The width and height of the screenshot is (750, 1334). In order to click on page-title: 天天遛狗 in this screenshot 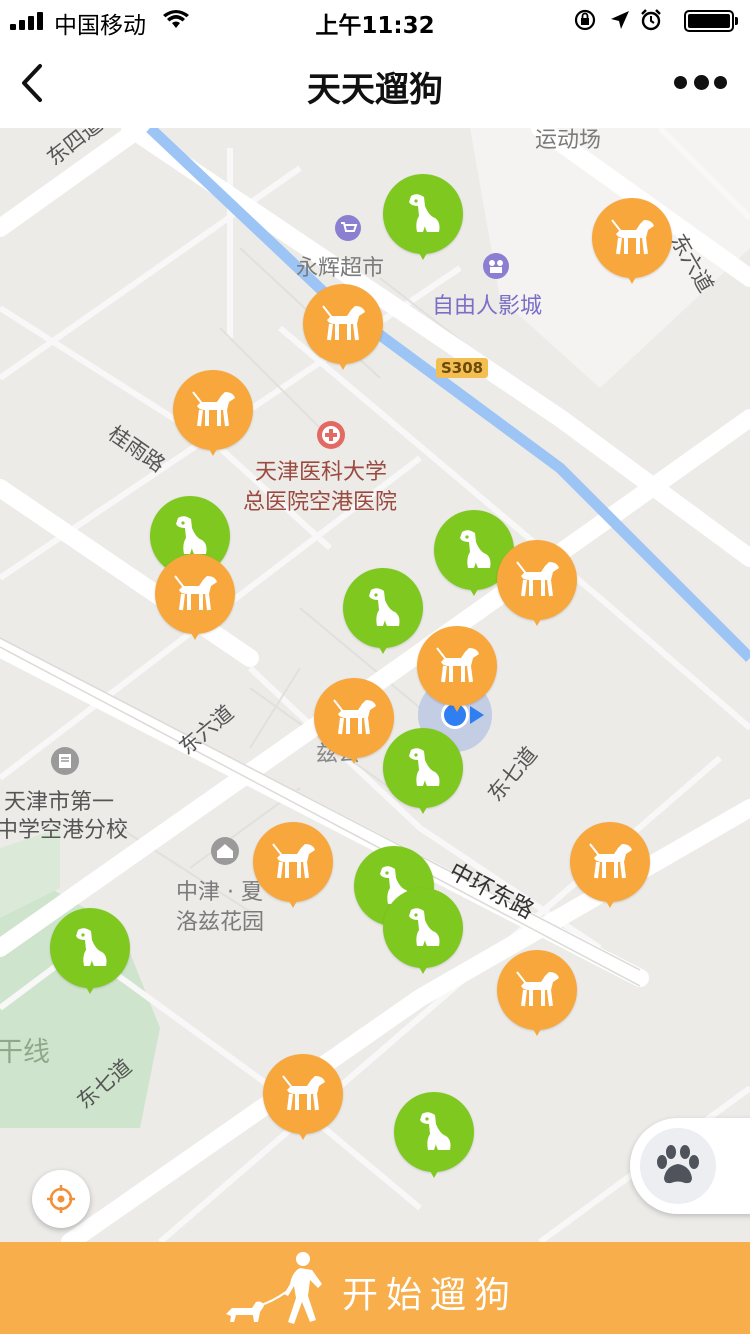, I will do `click(375, 90)`.